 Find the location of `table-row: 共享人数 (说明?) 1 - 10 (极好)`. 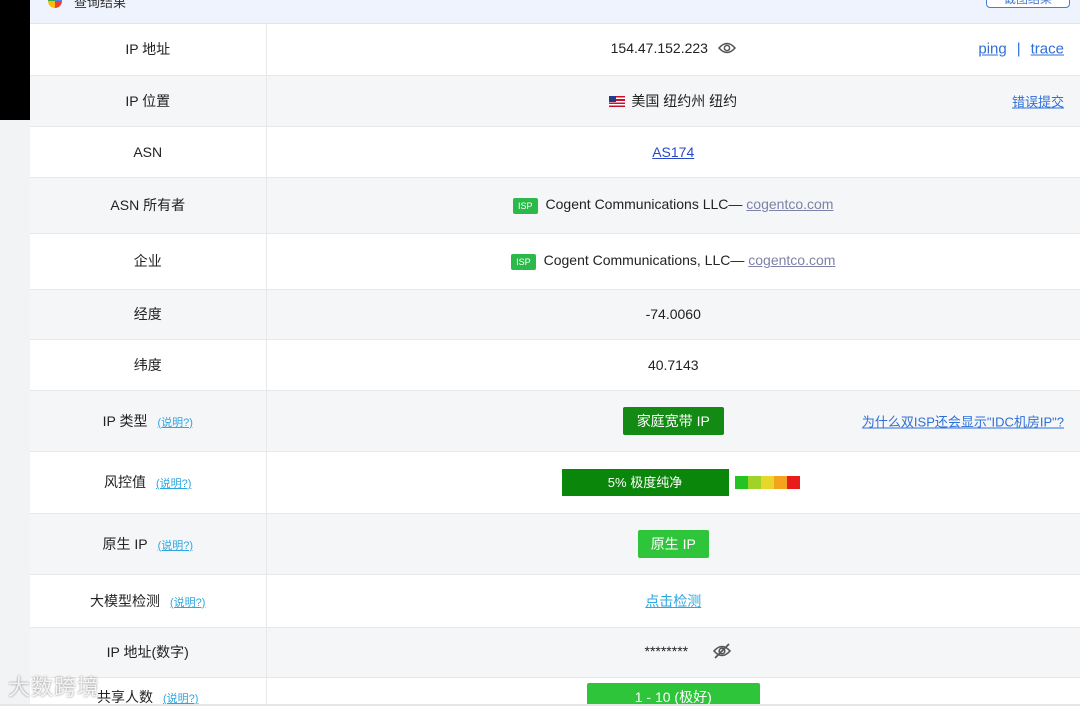

table-row: 共享人数 (说明?) 1 - 10 (极好) is located at coordinates (555, 691).